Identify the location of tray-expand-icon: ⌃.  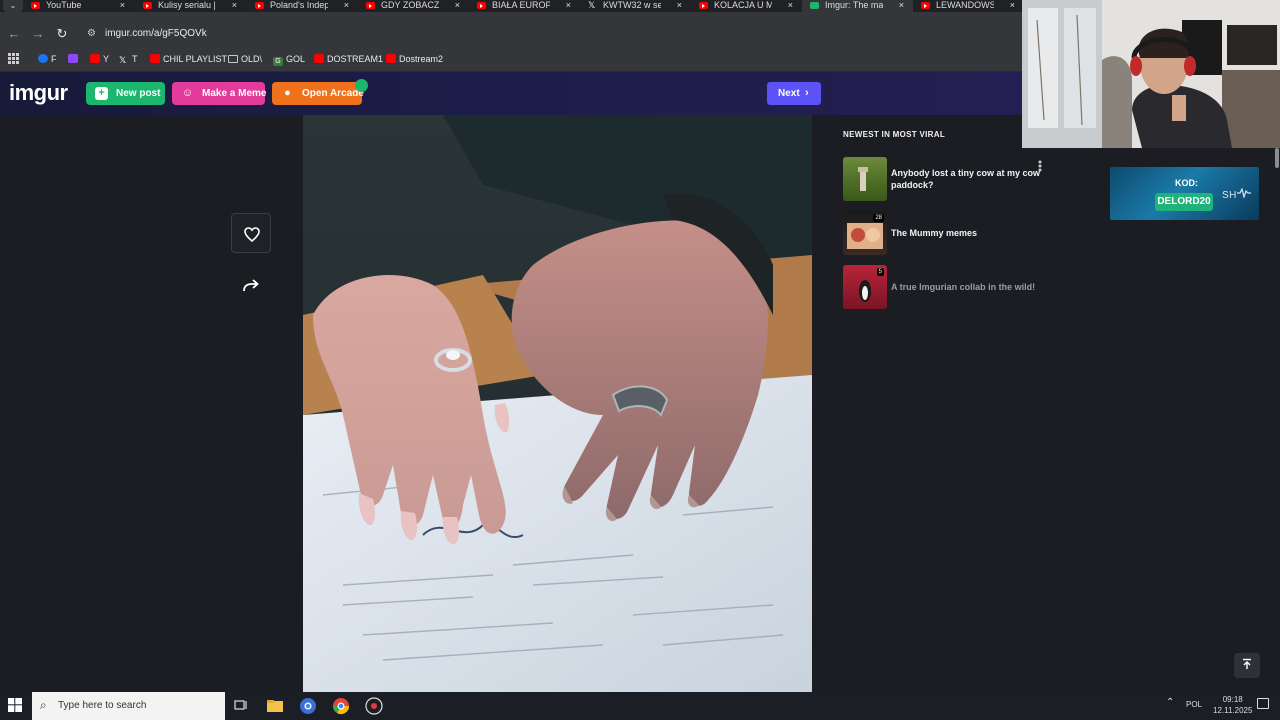
(1170, 702).